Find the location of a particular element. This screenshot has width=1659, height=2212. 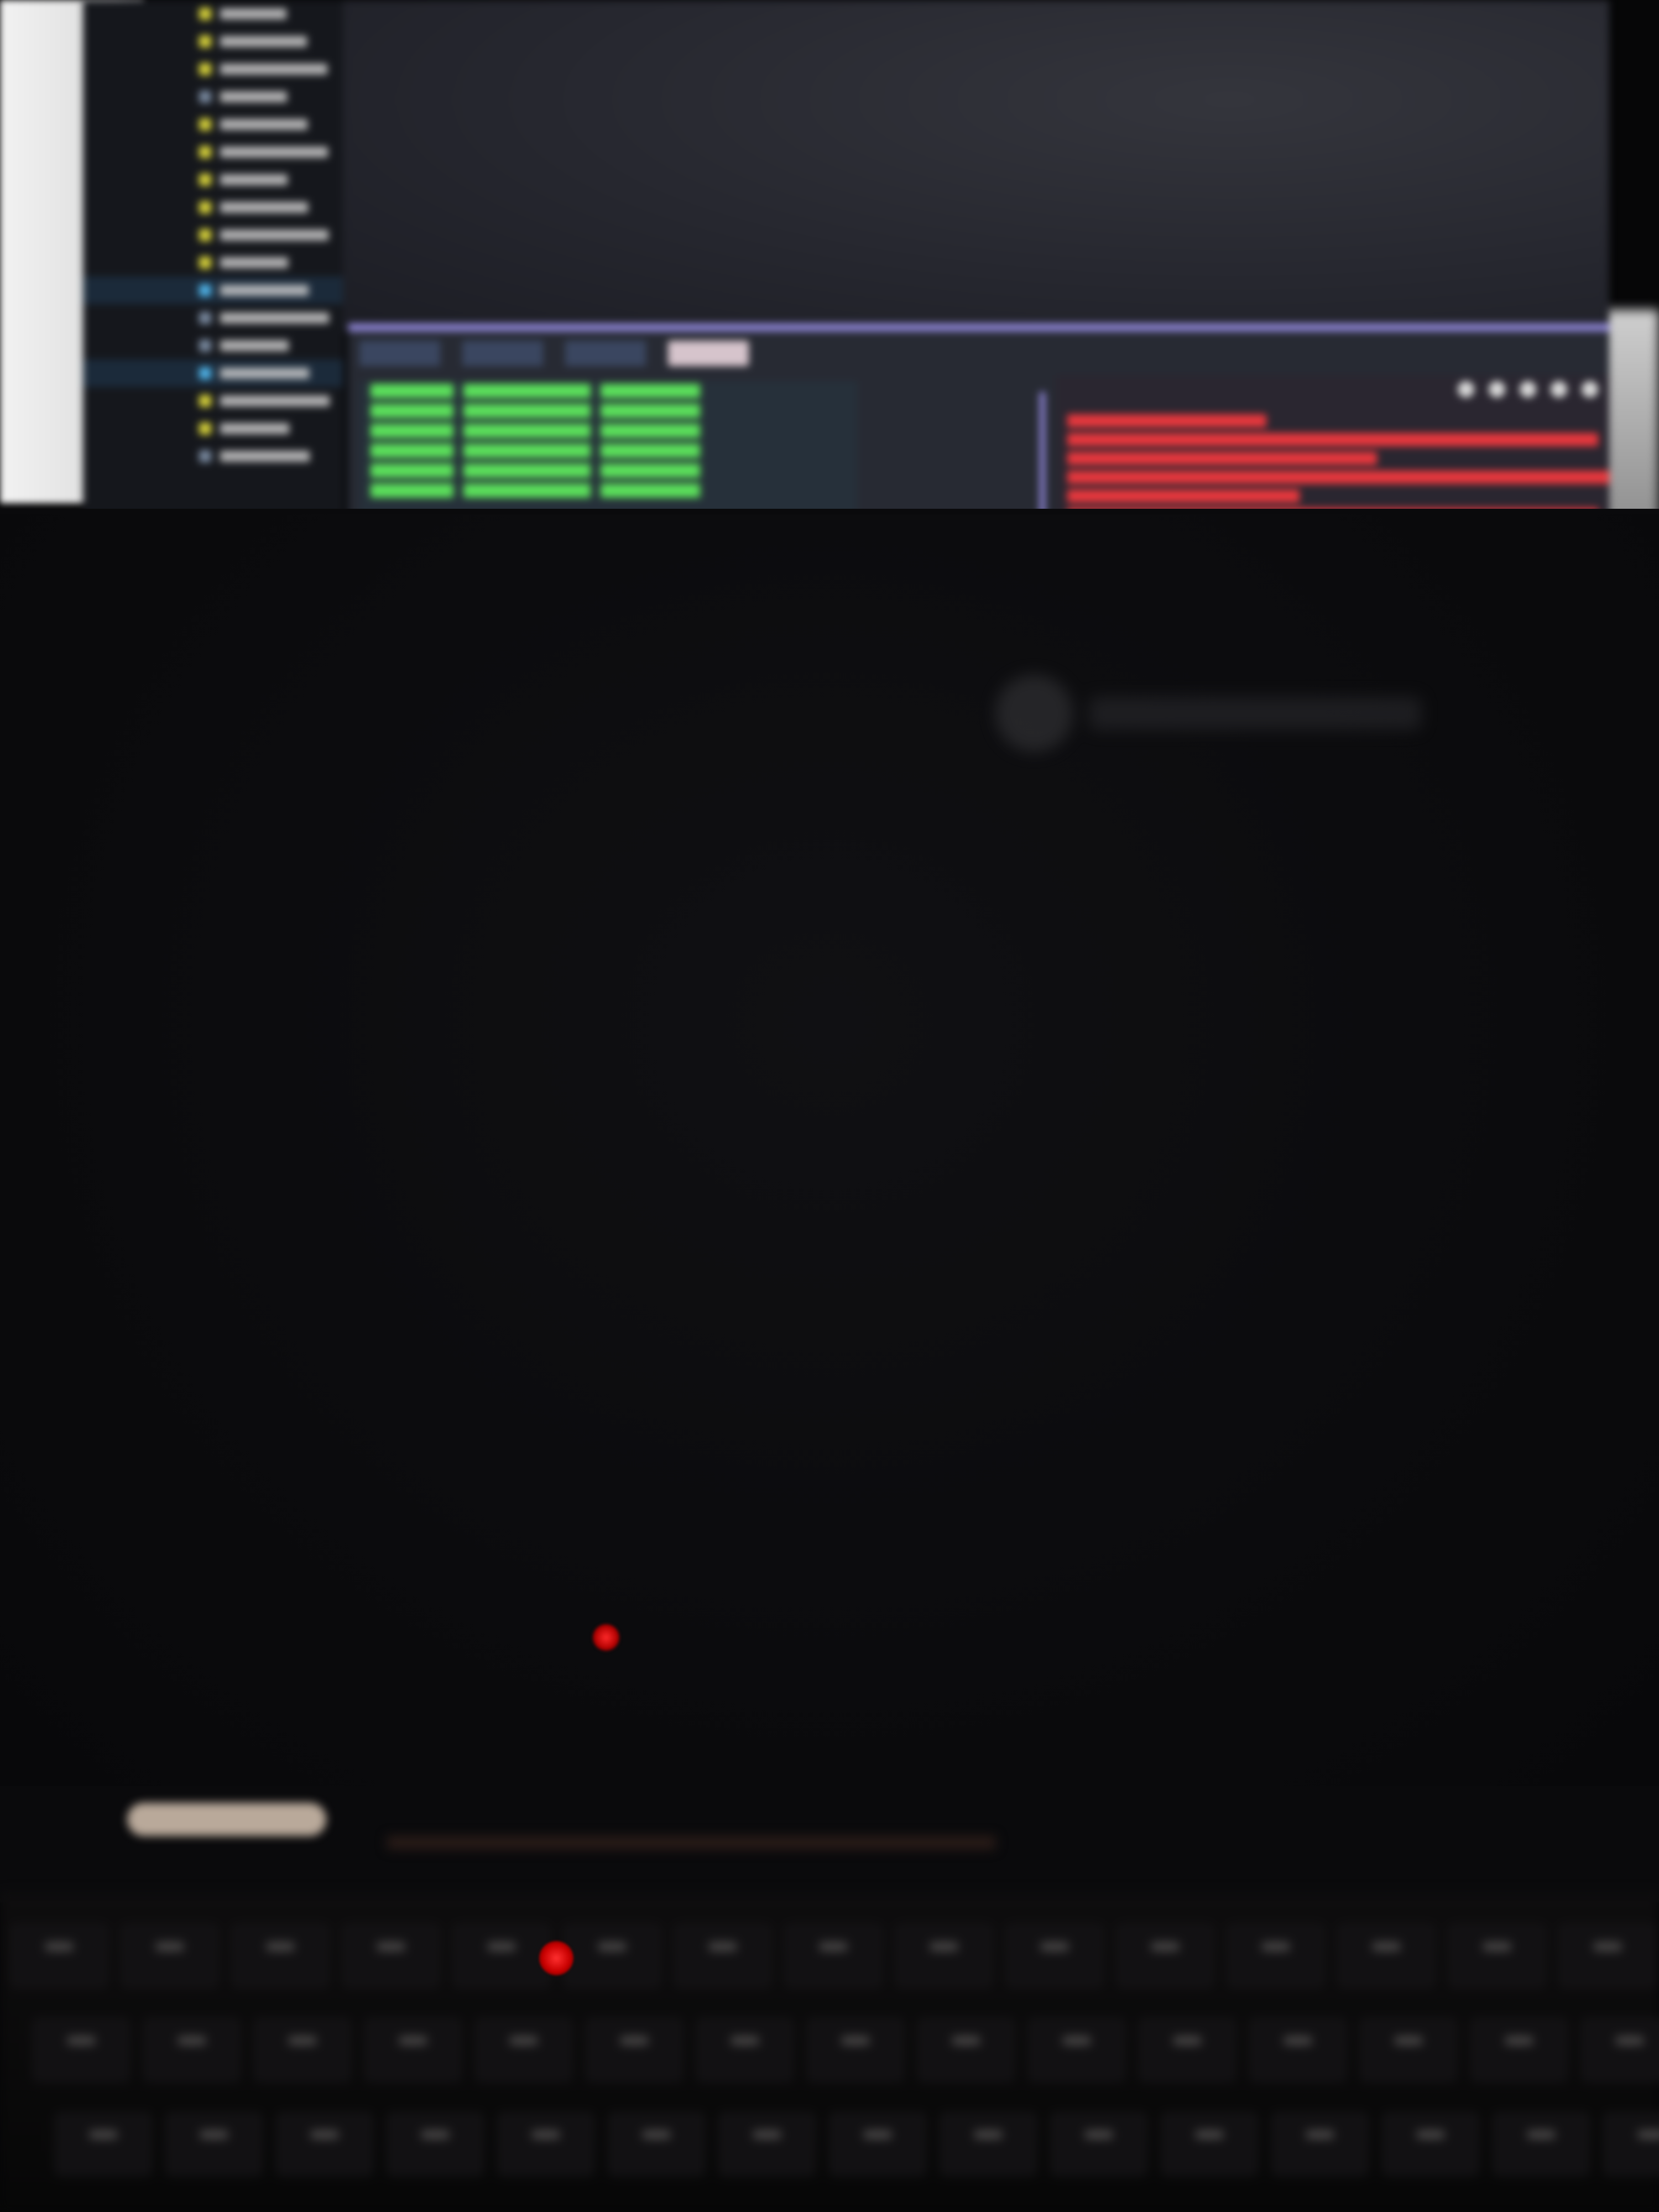

logo-icon is located at coordinates (1034, 714).